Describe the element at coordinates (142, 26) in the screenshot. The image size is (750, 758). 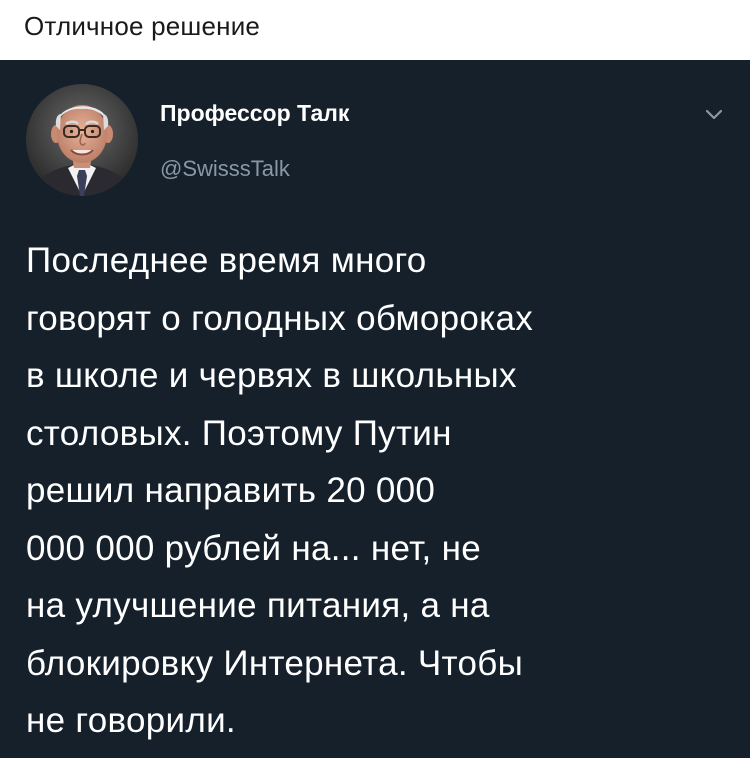
I see `post-caption: Отличное решение` at that location.